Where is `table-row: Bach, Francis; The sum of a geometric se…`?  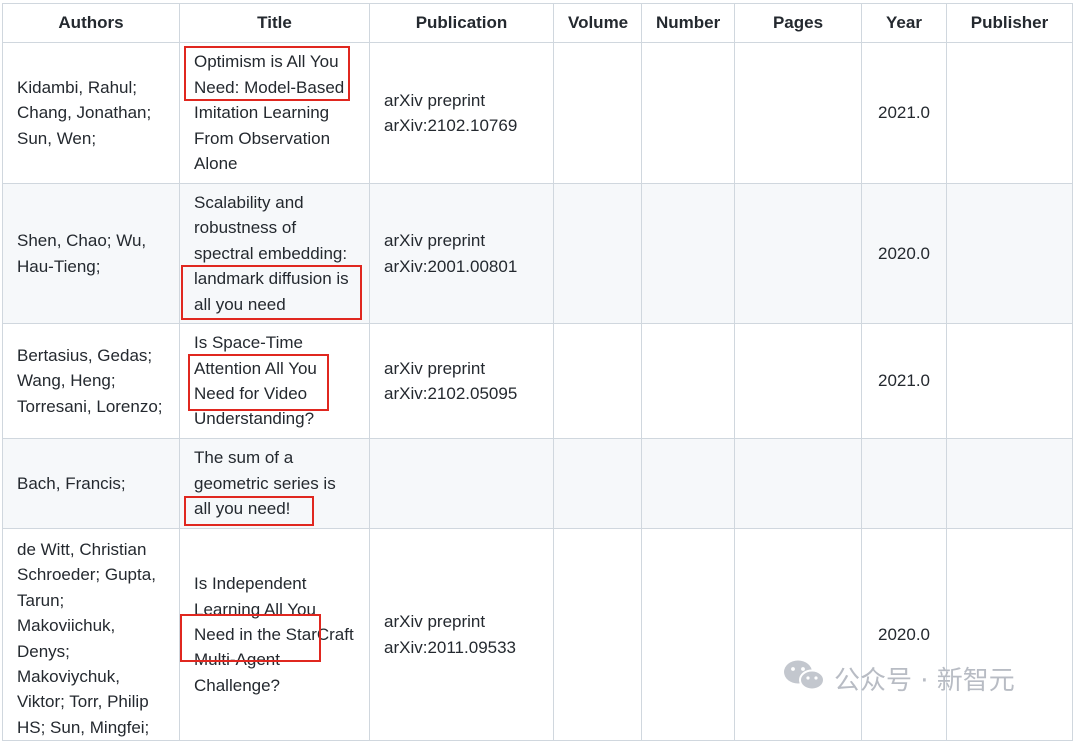 table-row: Bach, Francis; The sum of a geometric se… is located at coordinates (537, 483).